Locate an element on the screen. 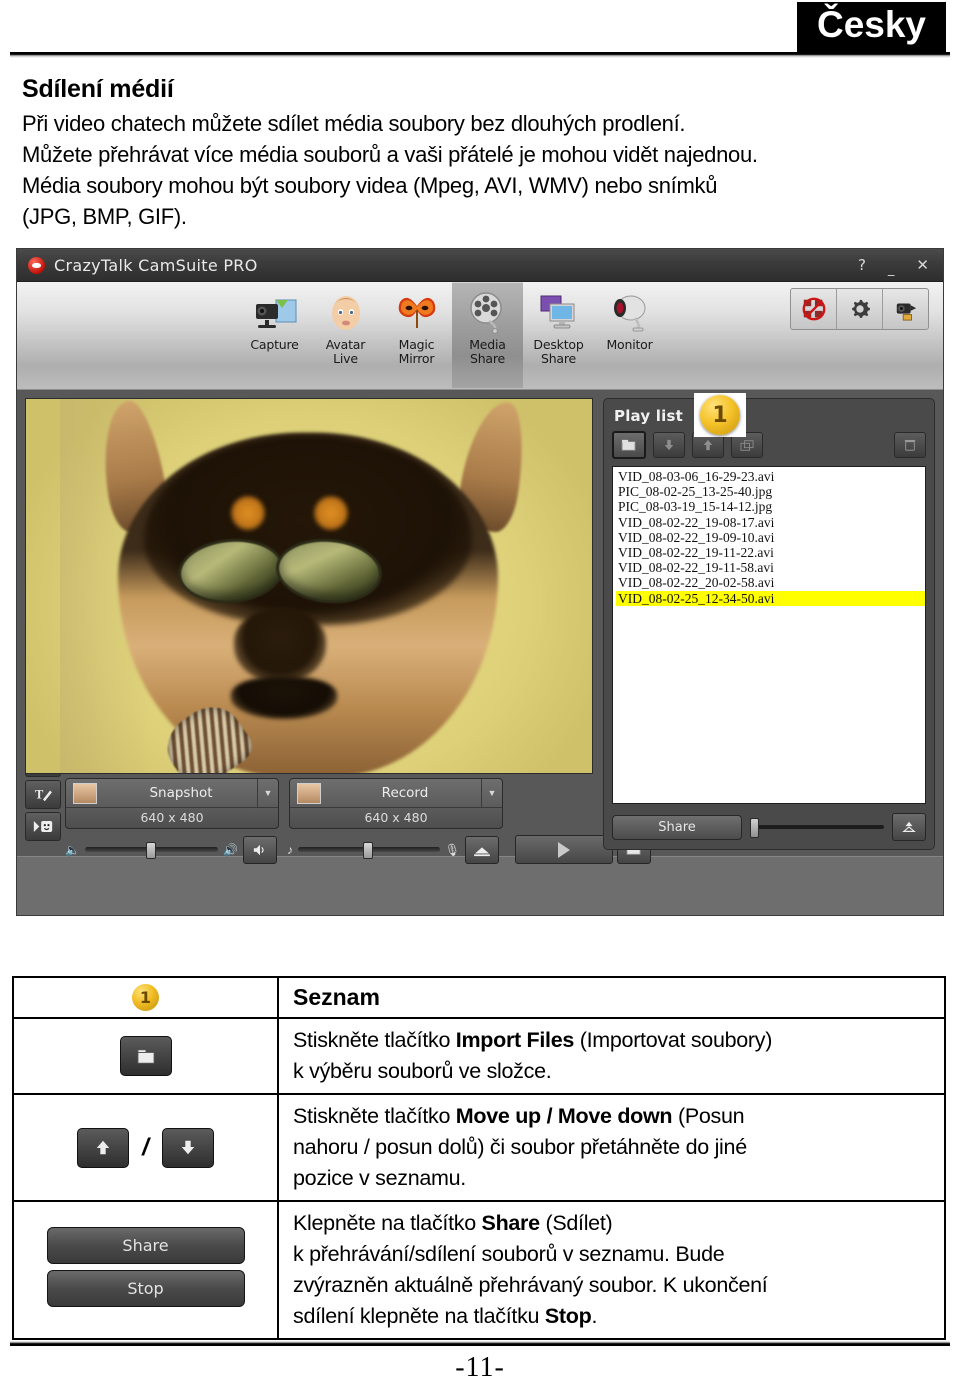 Image resolution: width=960 pixels, height=1399 pixels. intro-line-4: (JPG, BMP, GIF). is located at coordinates (104, 216).